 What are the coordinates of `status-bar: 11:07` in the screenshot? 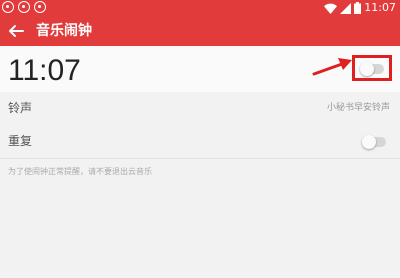 It's located at (200, 8).